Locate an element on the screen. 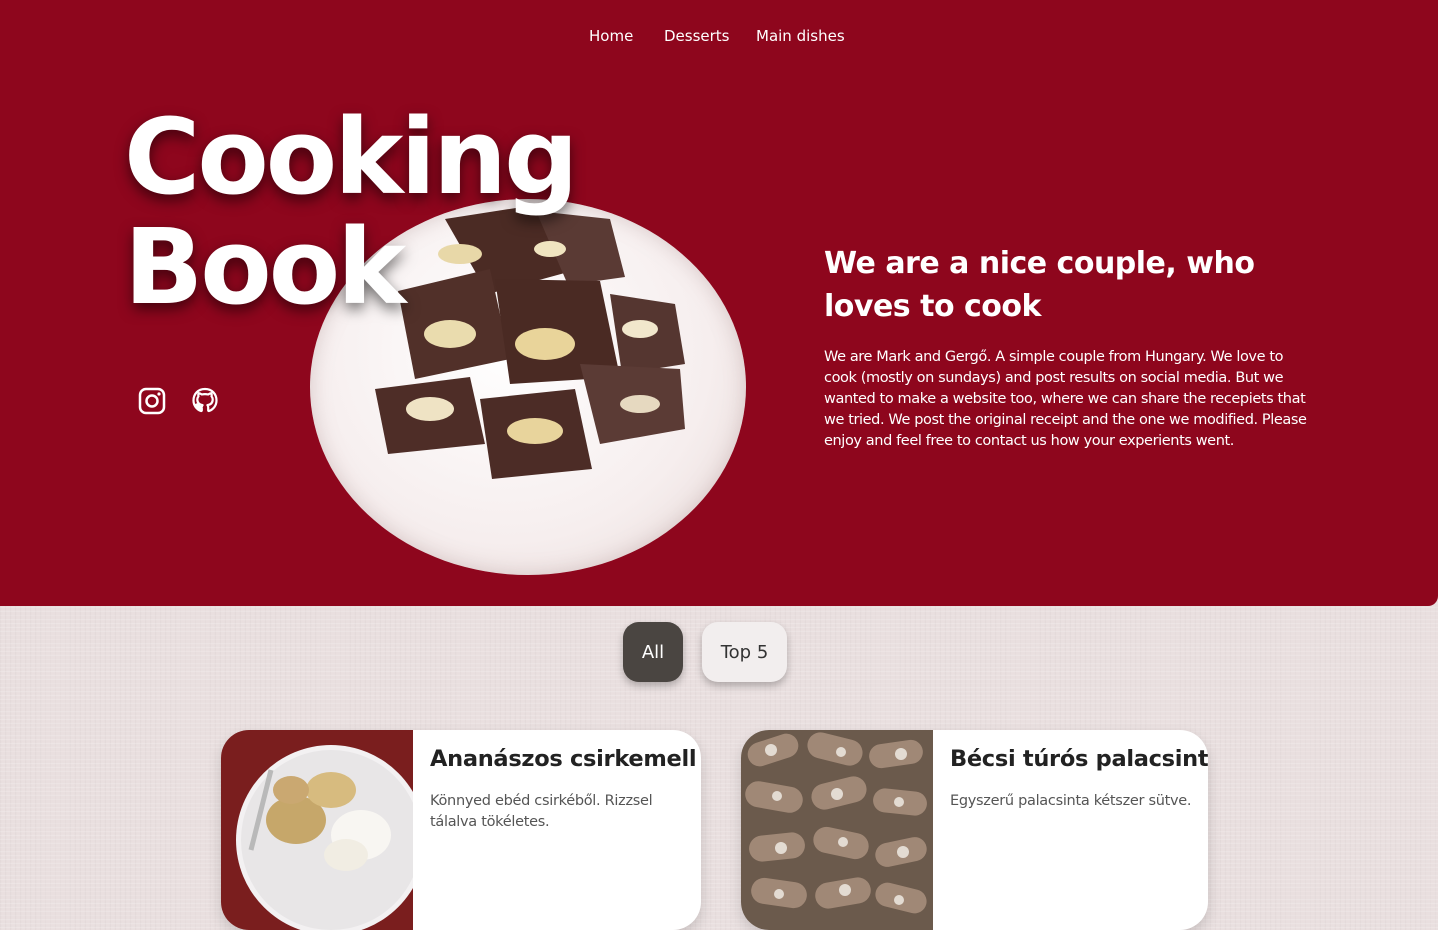 The image size is (1438, 930). nav-main-dishes-link: Main dishes is located at coordinates (800, 36).